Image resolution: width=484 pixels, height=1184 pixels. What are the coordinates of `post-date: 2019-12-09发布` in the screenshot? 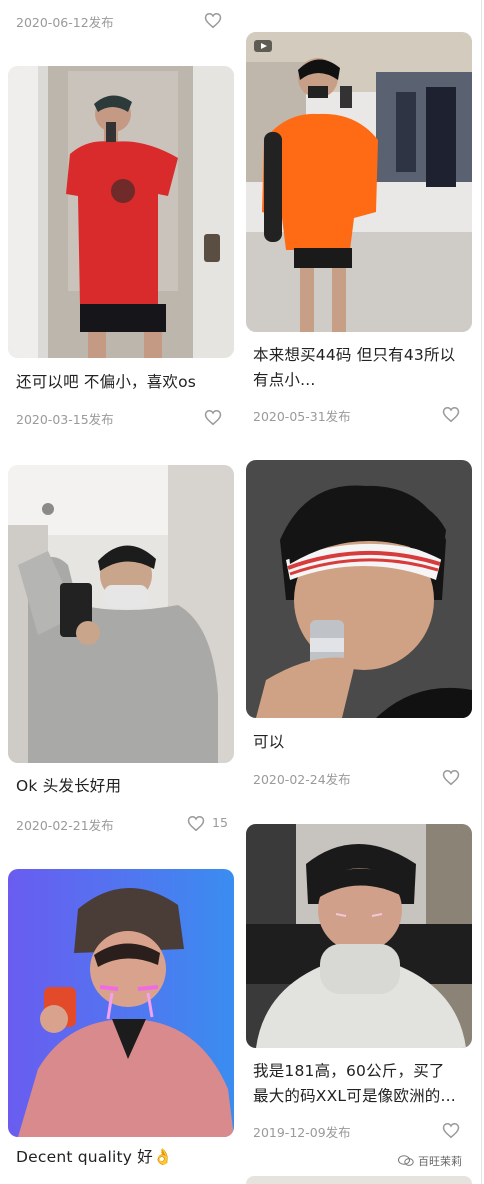 It's located at (302, 1132).